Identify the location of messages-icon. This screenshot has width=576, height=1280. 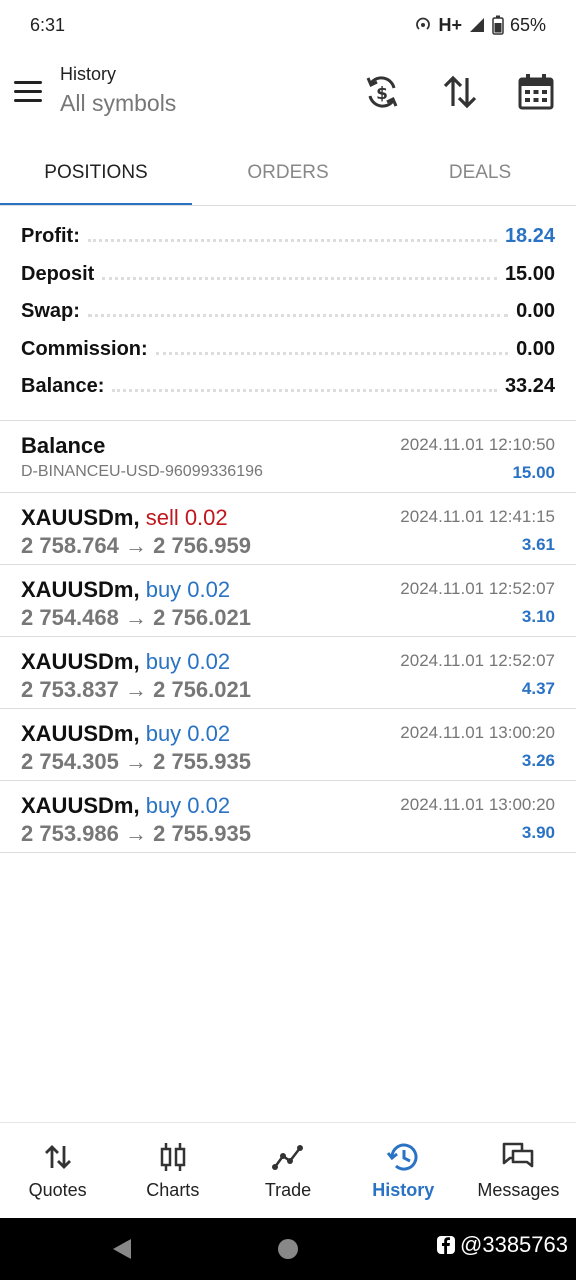
(518, 1155).